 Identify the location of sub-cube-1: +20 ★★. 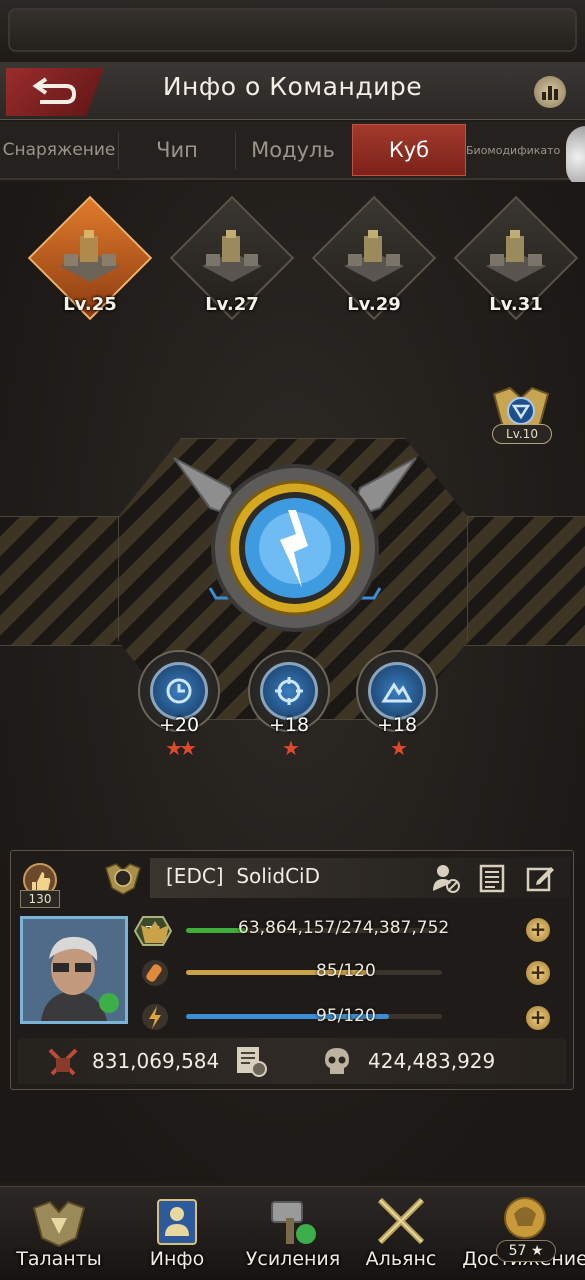
(179, 706).